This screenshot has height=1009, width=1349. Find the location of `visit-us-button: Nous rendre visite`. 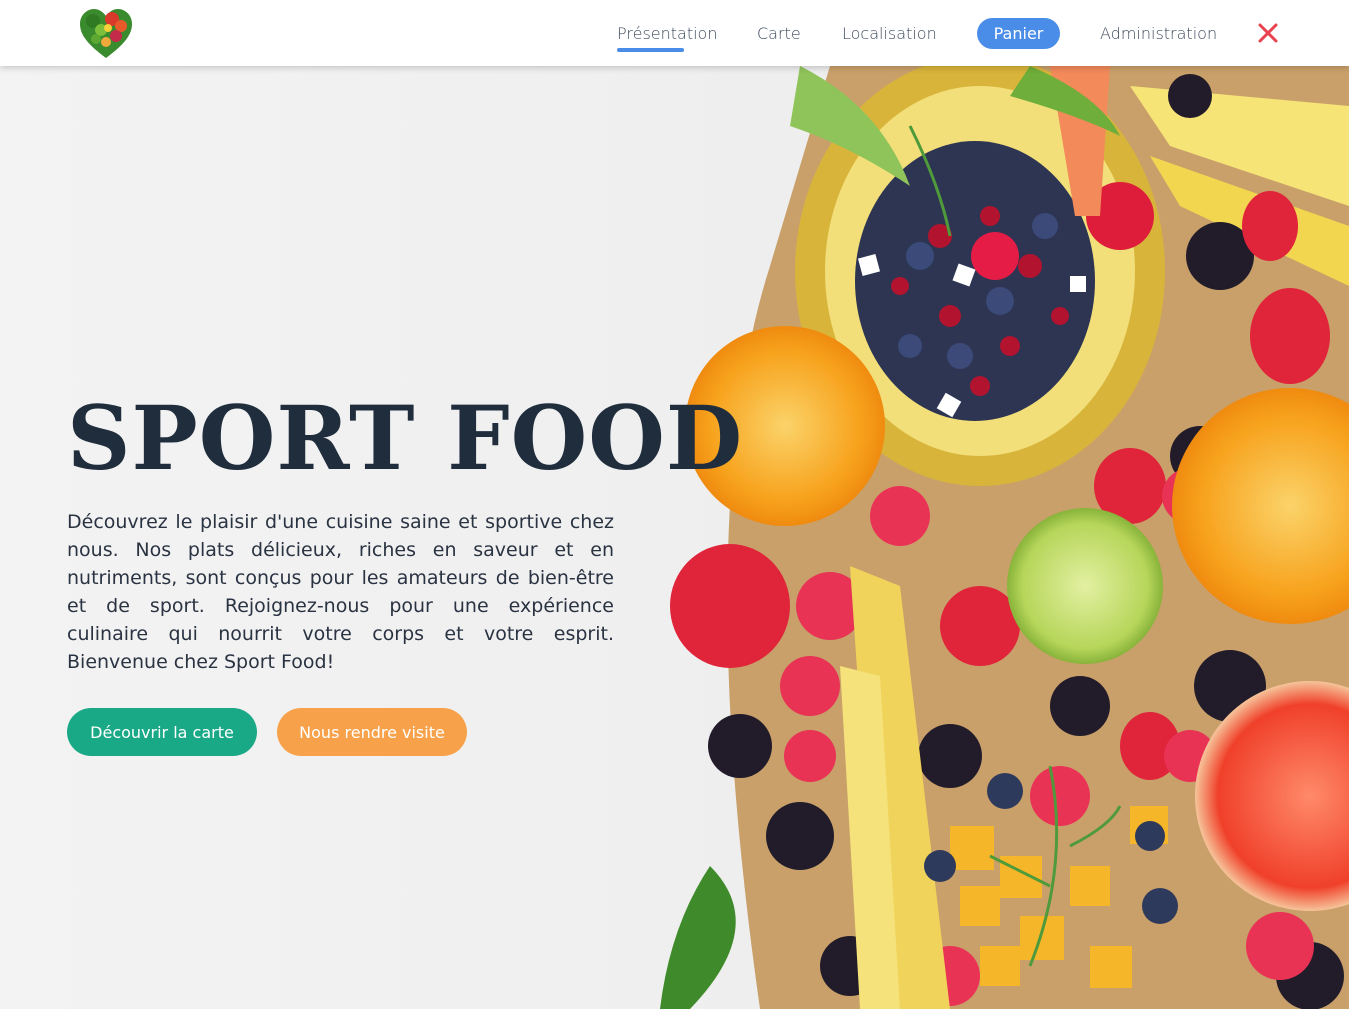

visit-us-button: Nous rendre visite is located at coordinates (372, 732).